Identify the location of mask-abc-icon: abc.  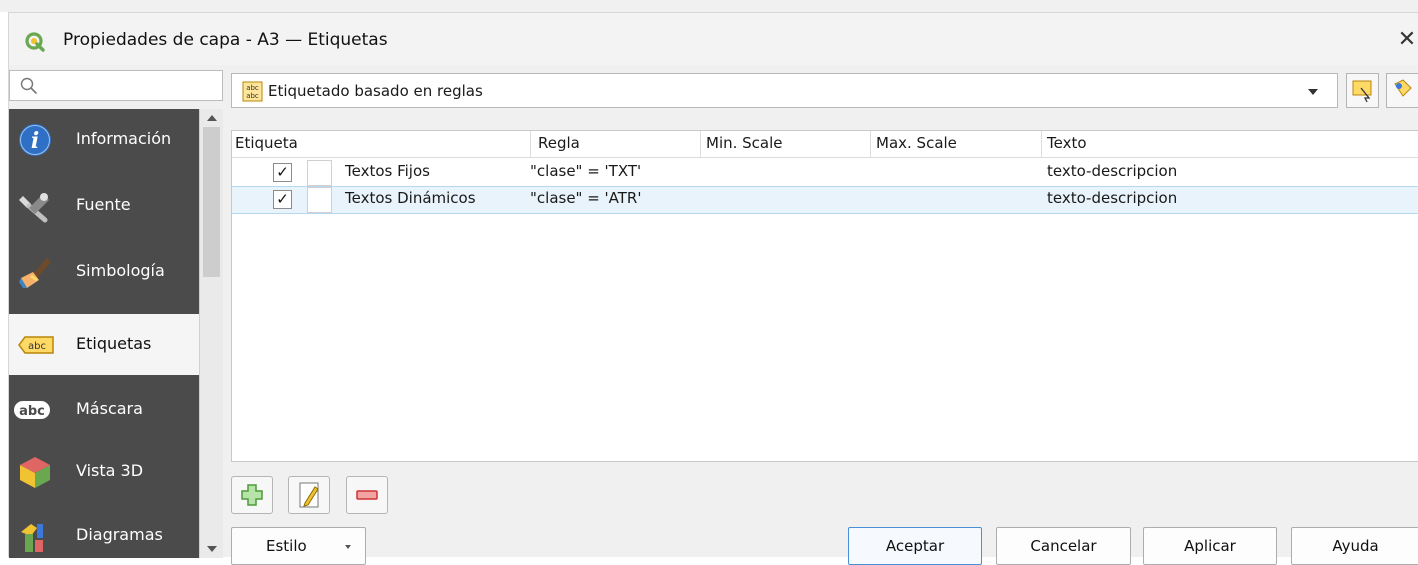
(32, 410).